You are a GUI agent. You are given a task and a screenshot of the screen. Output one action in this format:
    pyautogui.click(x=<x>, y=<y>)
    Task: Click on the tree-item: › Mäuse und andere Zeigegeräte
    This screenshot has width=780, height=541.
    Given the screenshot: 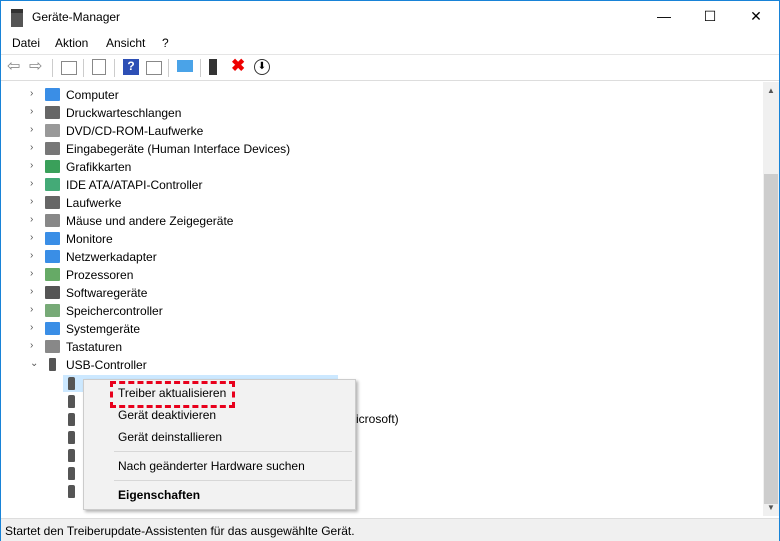 What is the action you would take?
    pyautogui.click(x=351, y=221)
    